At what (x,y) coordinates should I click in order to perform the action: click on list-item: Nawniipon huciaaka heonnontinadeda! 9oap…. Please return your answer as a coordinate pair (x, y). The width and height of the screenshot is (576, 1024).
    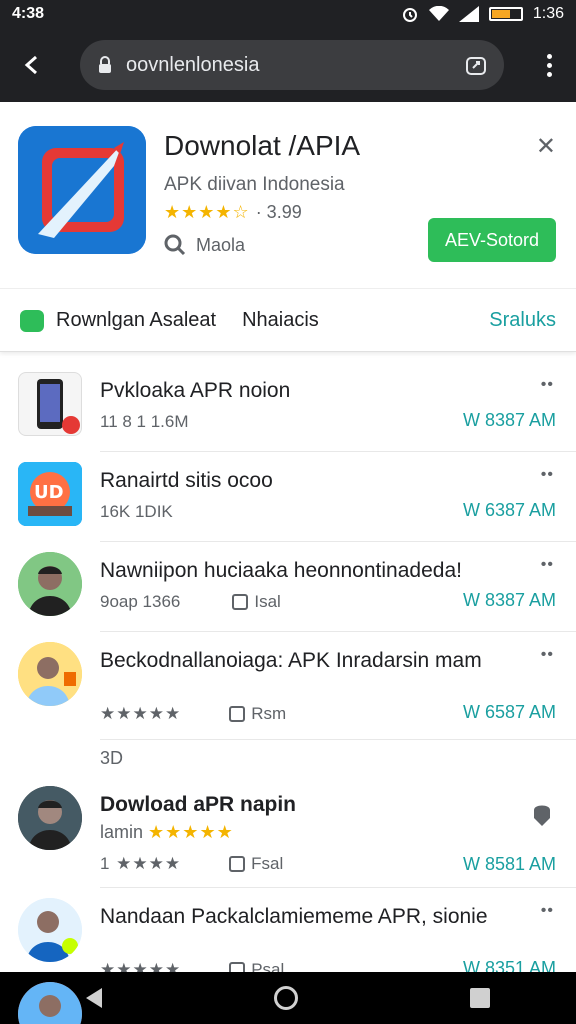
    Looking at the image, I should click on (297, 587).